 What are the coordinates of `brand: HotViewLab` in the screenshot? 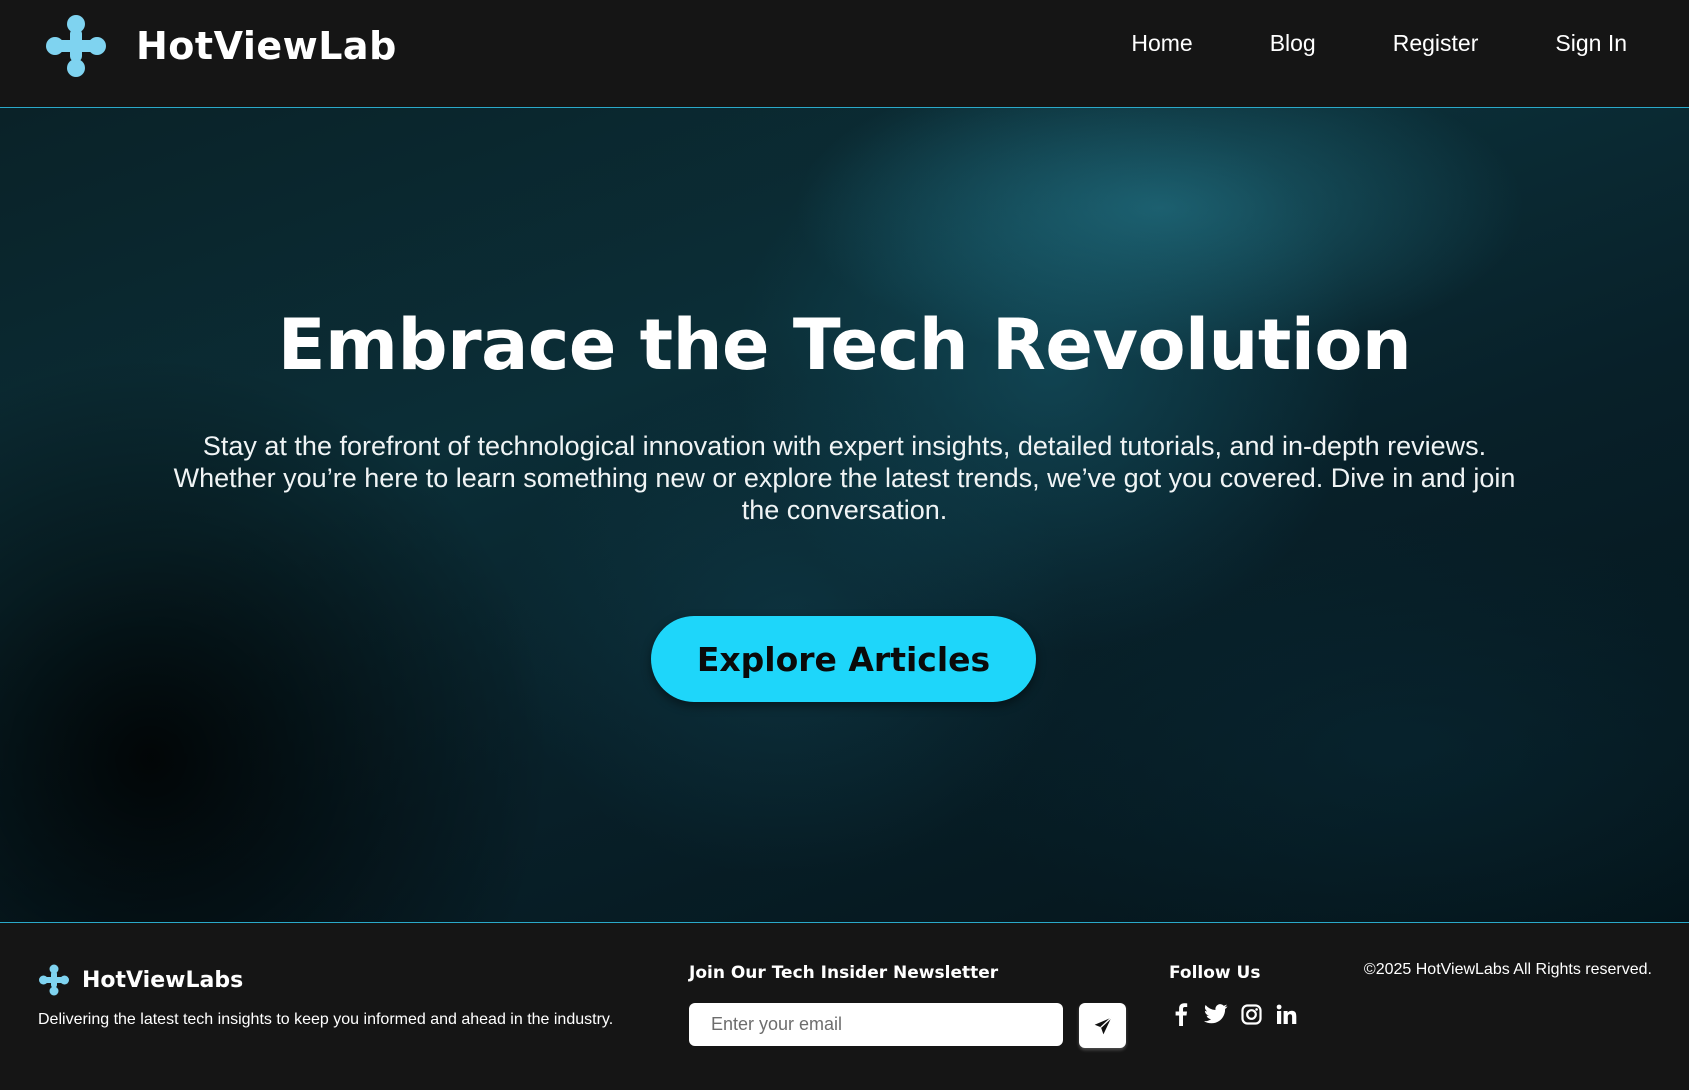 It's located at (220, 46).